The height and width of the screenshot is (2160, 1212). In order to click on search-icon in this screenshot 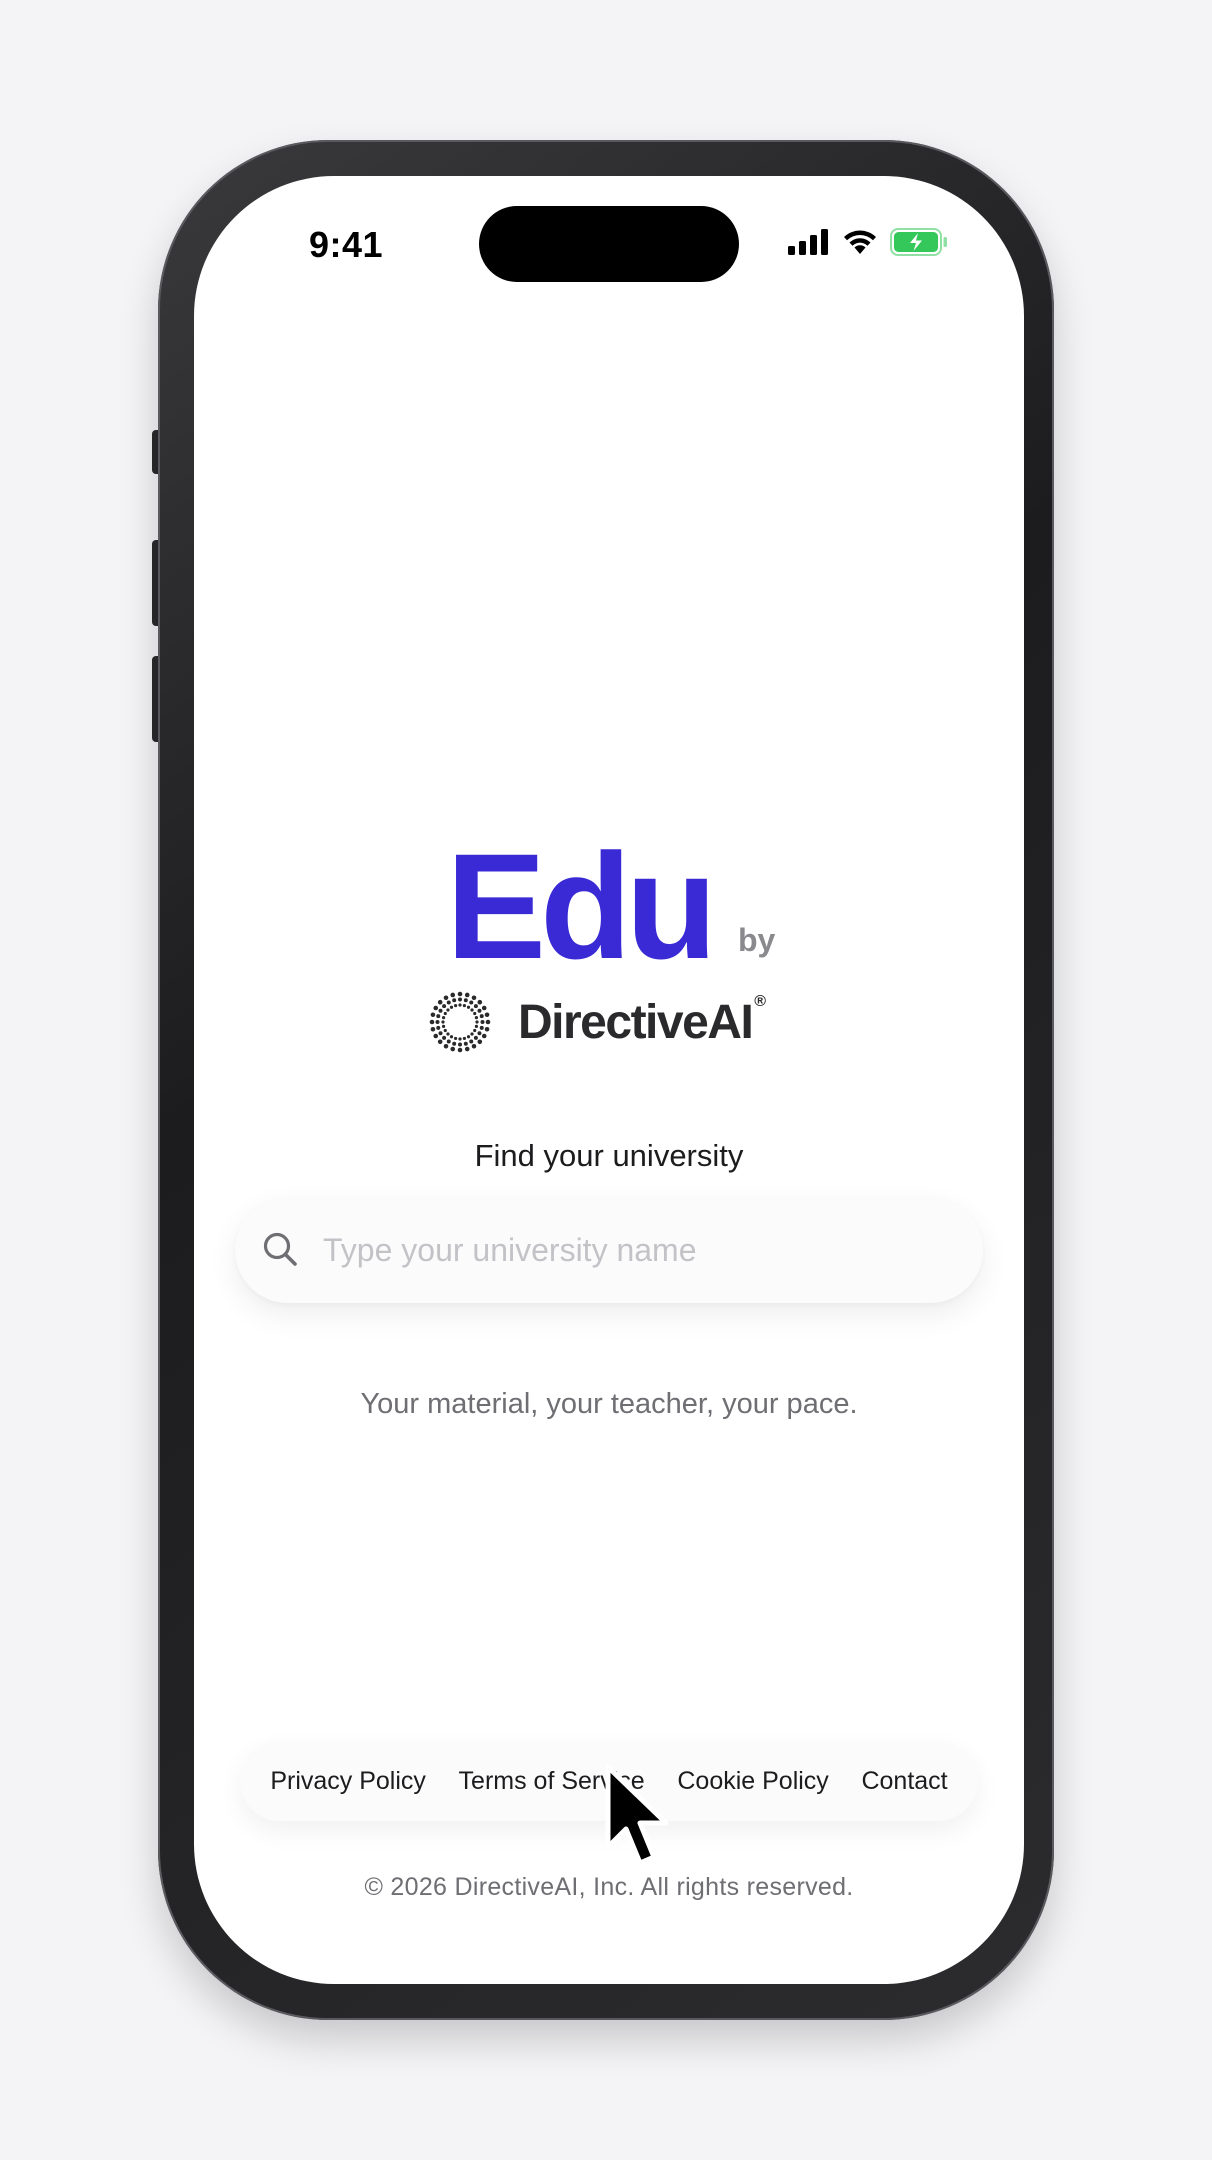, I will do `click(280, 1249)`.